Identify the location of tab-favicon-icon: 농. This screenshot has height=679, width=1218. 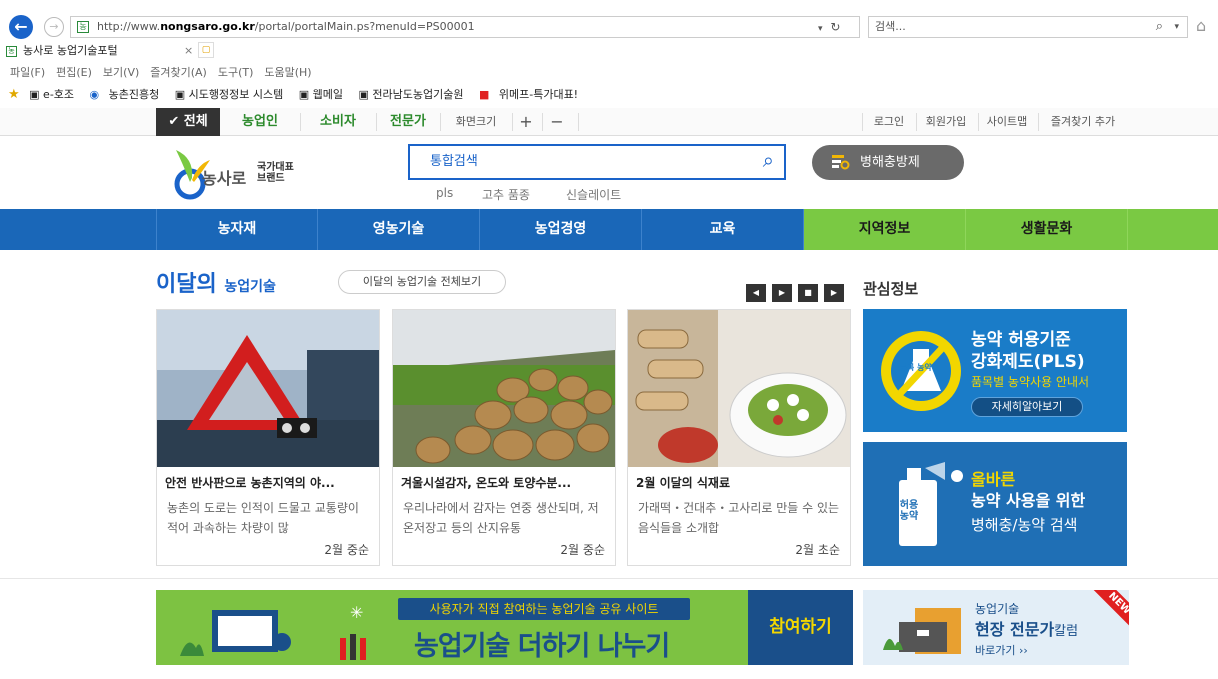
(11, 51).